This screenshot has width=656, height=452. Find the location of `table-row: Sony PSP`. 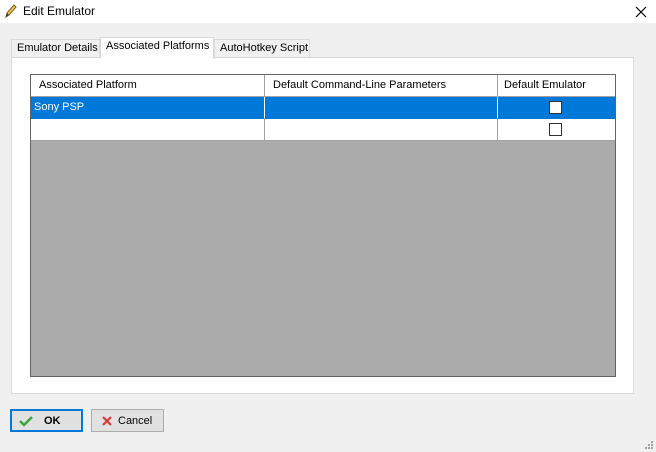

table-row: Sony PSP is located at coordinates (323, 108).